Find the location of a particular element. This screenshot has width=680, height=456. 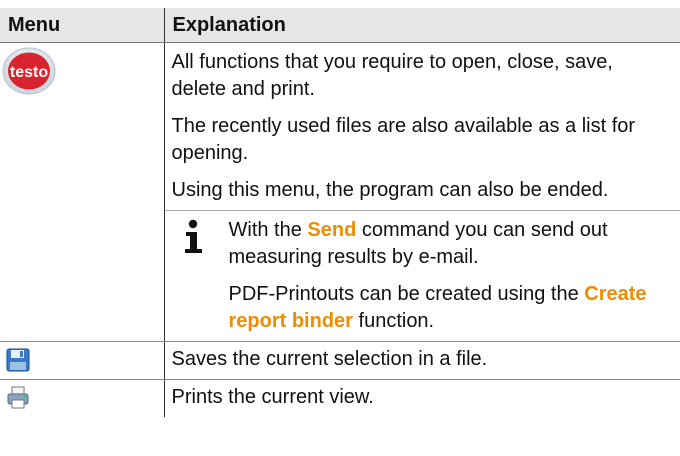

table-row: Saves the current selection in a file. is located at coordinates (340, 360).